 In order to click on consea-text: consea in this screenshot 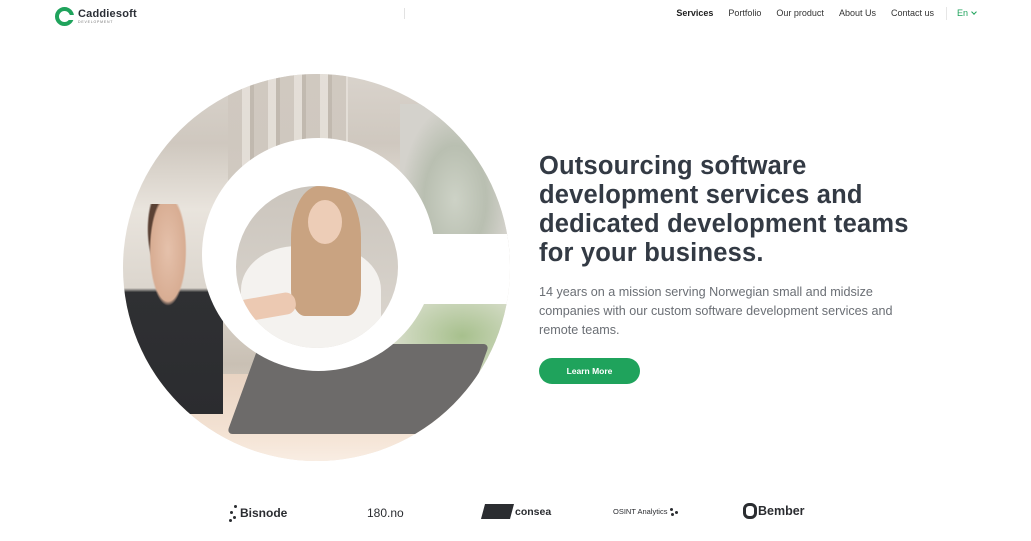, I will do `click(533, 511)`.